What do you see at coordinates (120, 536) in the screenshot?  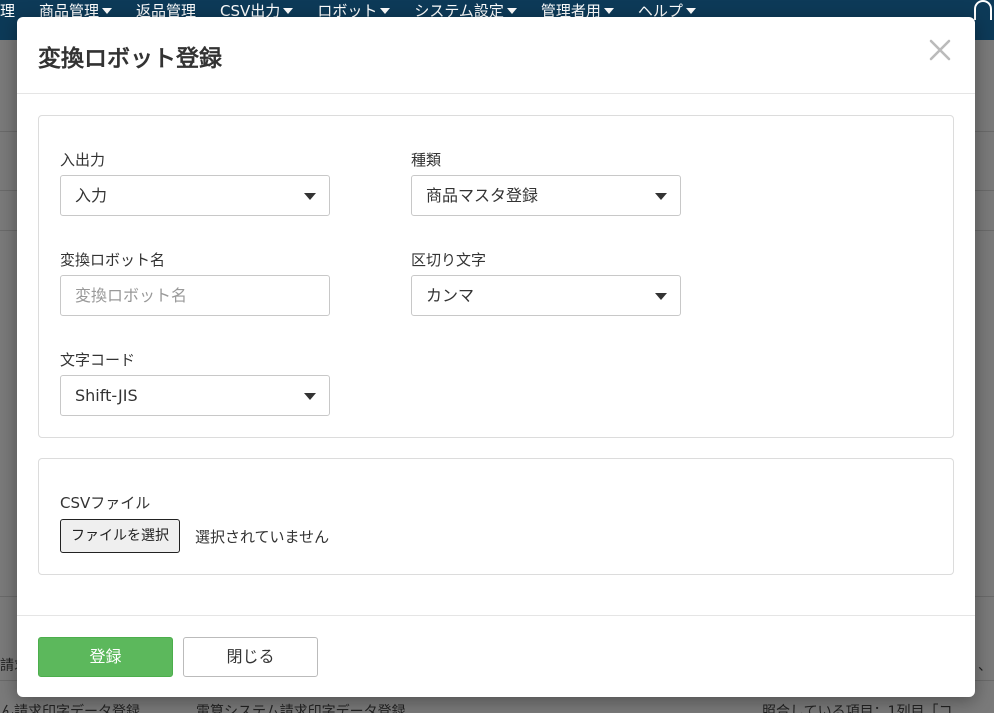 I see `choose-file-button: ファイルを選択` at bounding box center [120, 536].